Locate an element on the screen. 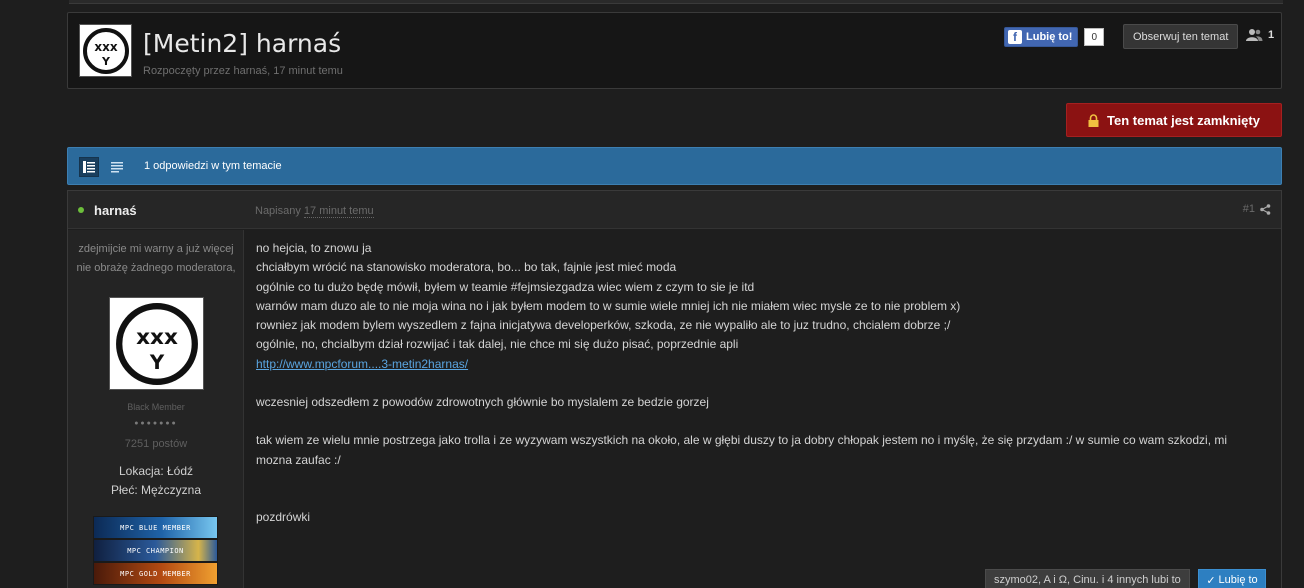  likes-summary: szymo02, A i Ω, Cinu. i 4 innych lubi to is located at coordinates (1087, 578).